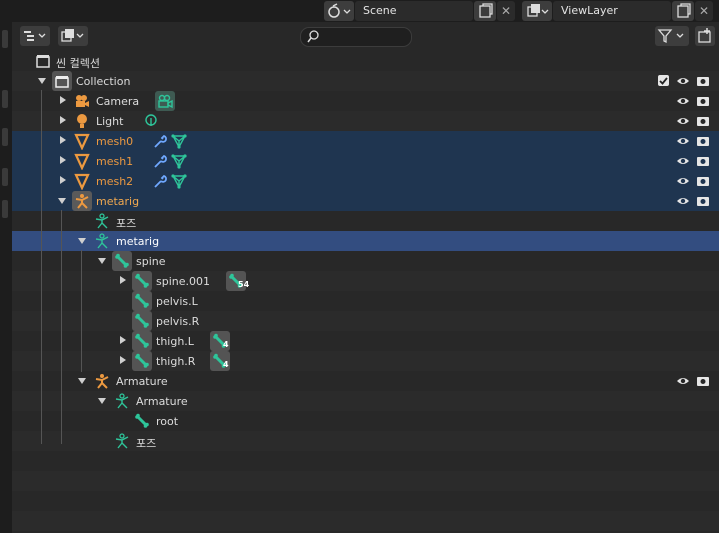 This screenshot has height=533, width=719. I want to click on new-view-layer-button, so click(683, 11).